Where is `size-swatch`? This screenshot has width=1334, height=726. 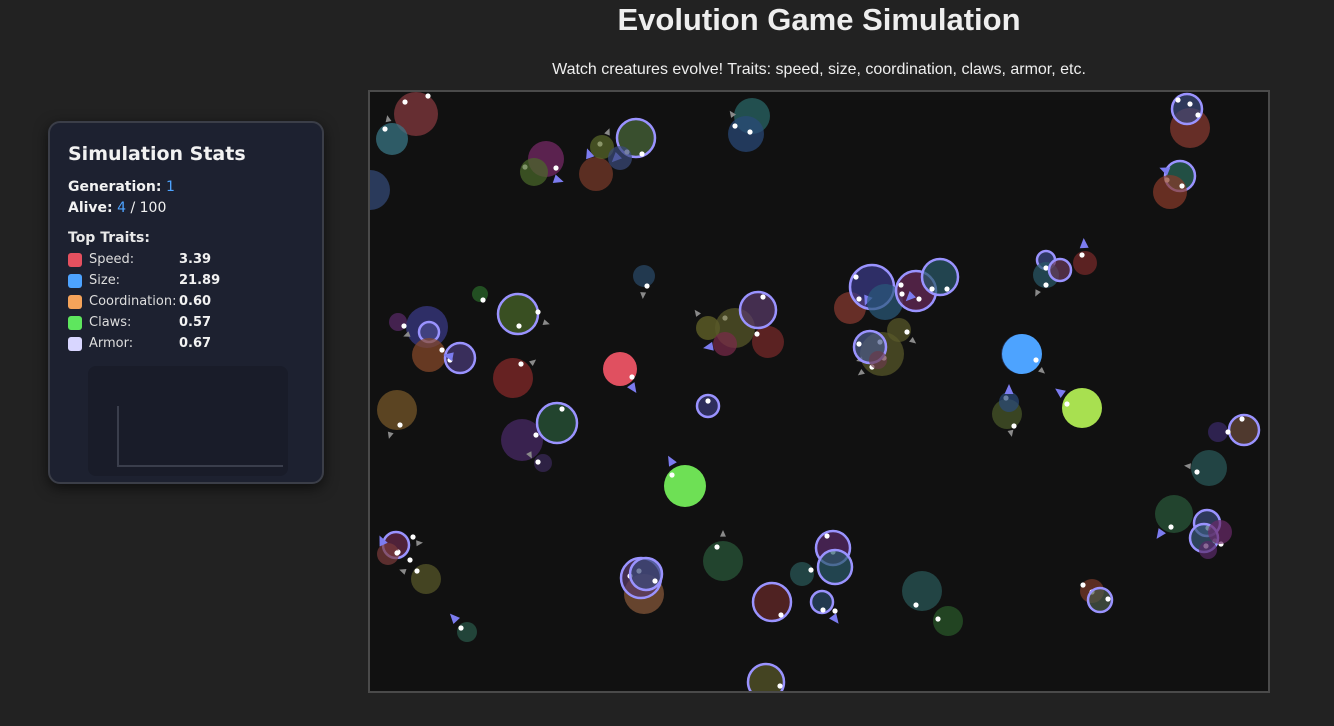
size-swatch is located at coordinates (75, 280).